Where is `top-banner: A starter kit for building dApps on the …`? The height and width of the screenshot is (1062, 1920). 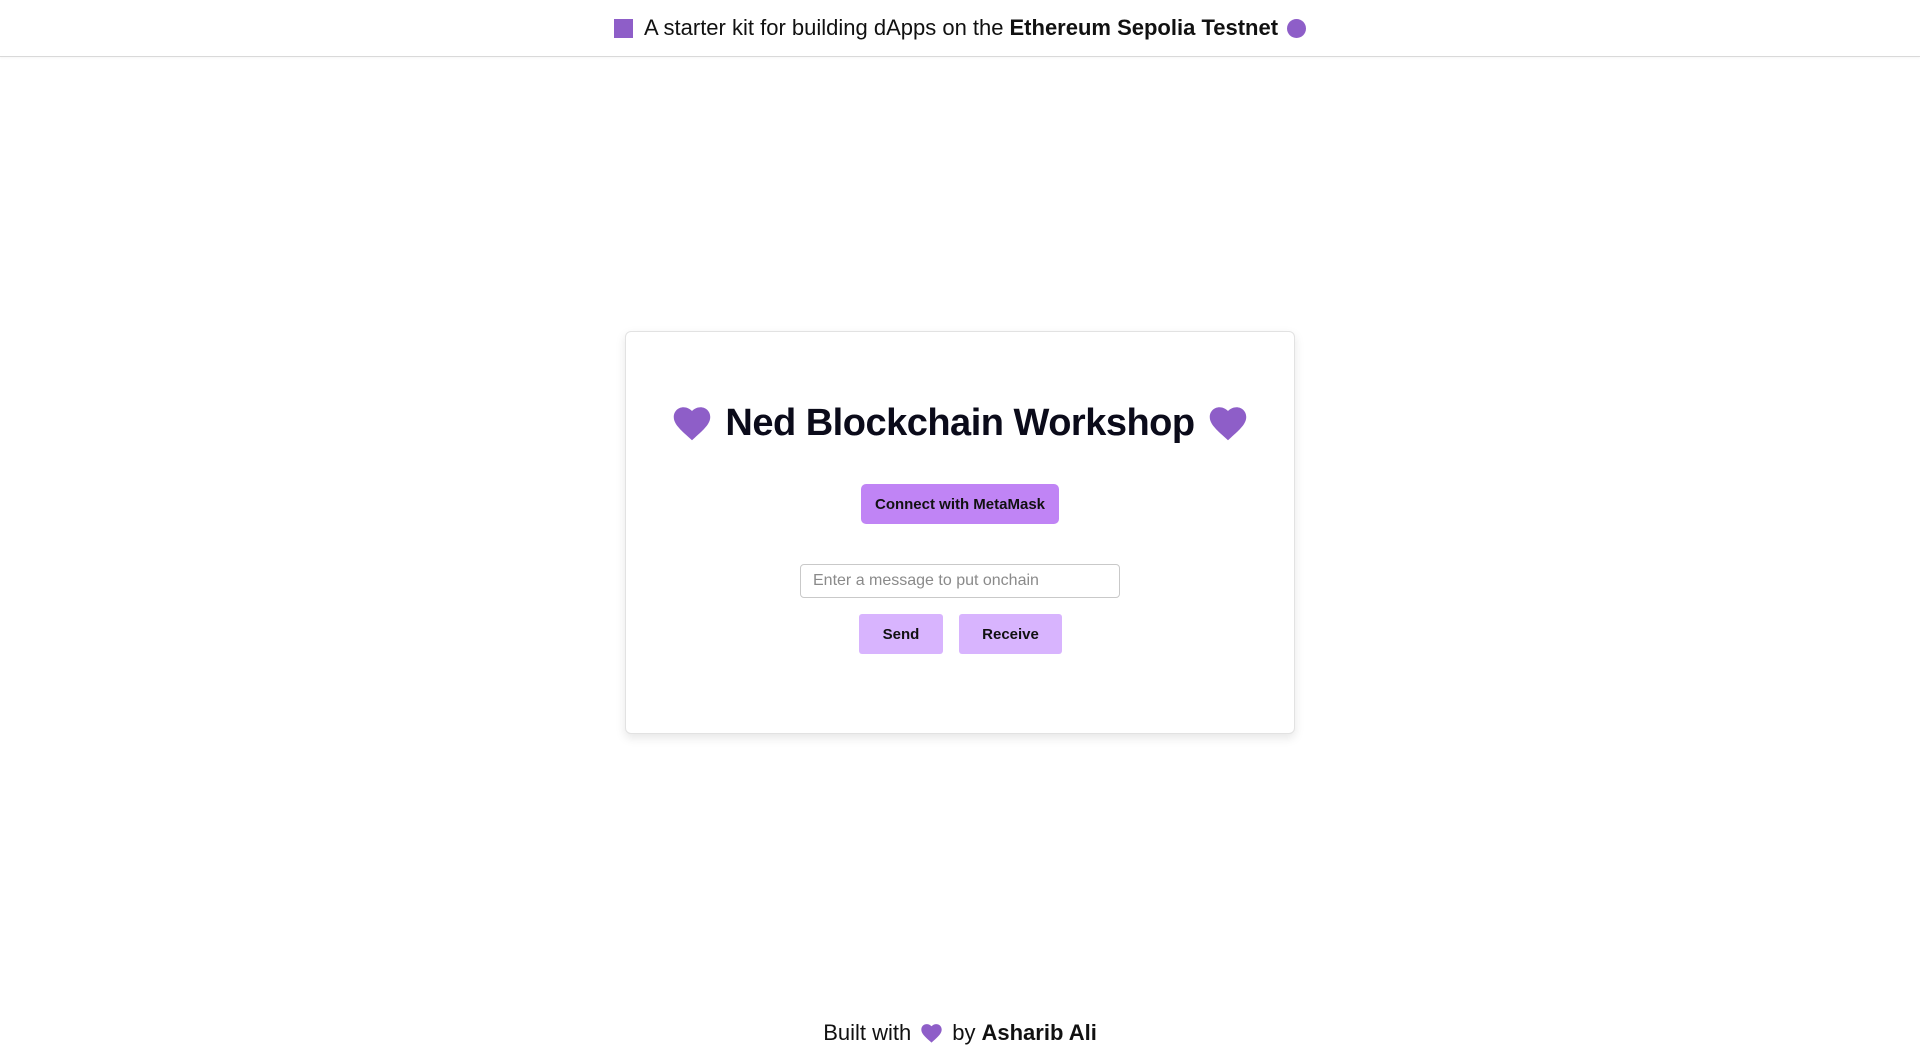
top-banner: A starter kit for building dApps on the … is located at coordinates (960, 28).